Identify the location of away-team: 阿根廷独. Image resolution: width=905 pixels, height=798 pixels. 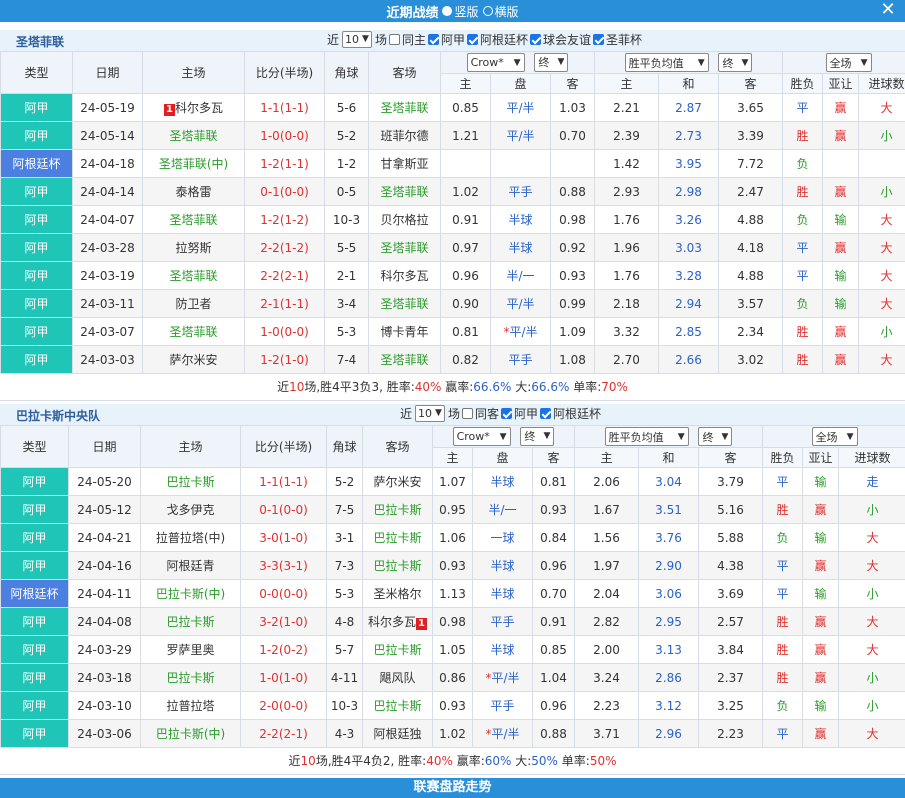
(397, 734).